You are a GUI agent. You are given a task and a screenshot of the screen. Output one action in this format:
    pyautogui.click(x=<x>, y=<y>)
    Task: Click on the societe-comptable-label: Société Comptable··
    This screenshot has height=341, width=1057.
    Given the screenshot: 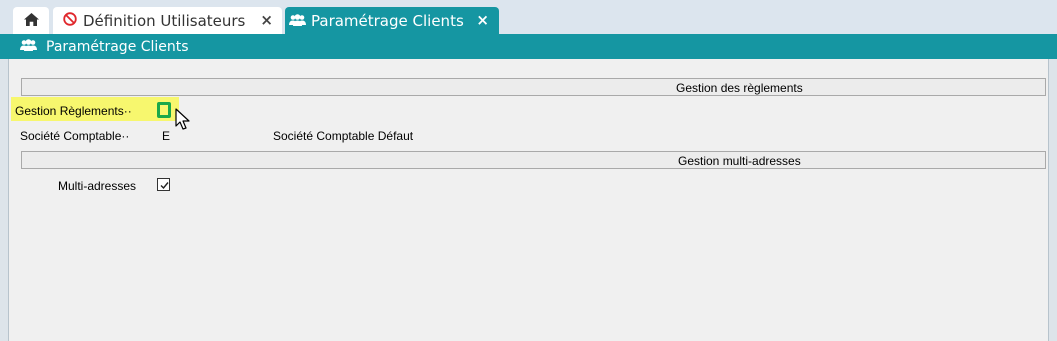 What is the action you would take?
    pyautogui.click(x=75, y=136)
    